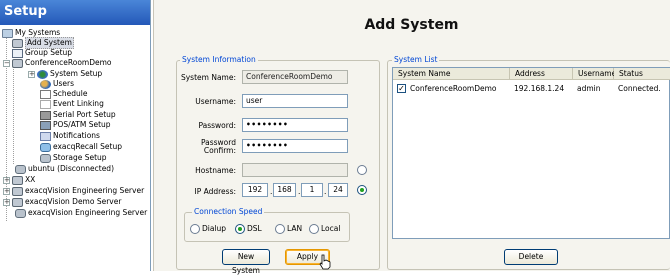 This screenshot has width=670, height=278. I want to click on column-header-system-name: System Name, so click(451, 74).